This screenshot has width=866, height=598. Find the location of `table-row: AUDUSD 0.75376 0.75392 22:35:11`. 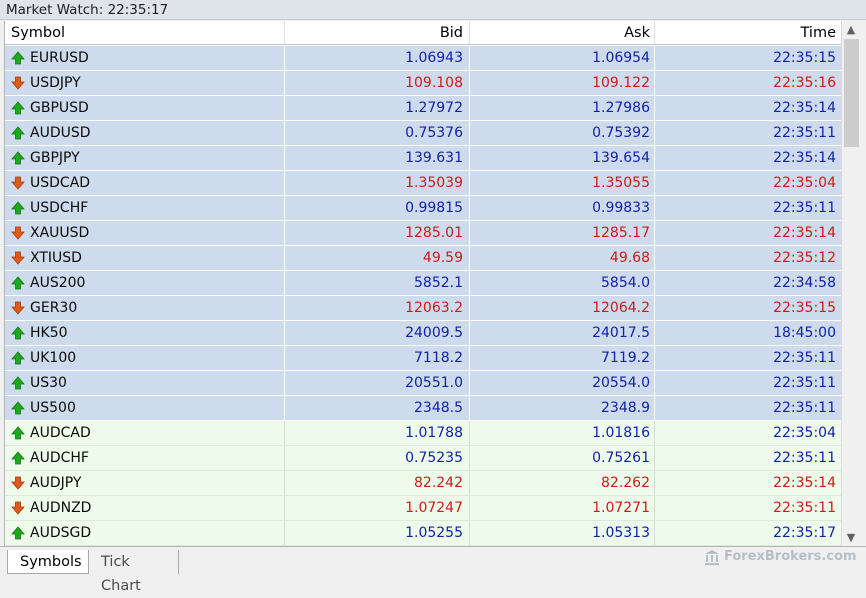

table-row: AUDUSD 0.75376 0.75392 22:35:11 is located at coordinates (423, 133).